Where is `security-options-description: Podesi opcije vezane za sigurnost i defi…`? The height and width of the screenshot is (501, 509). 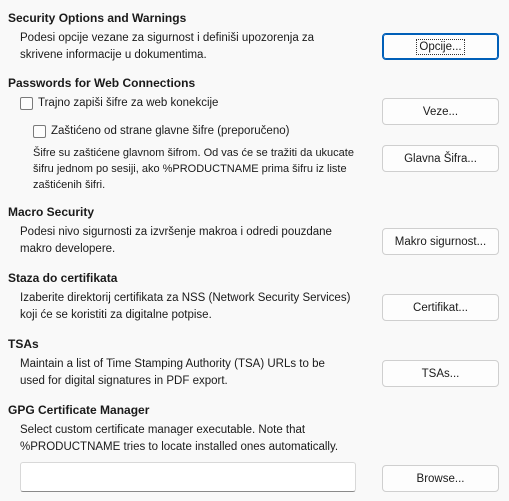
security-options-description: Podesi opcije vezane za sigurnost i defi… is located at coordinates (167, 47).